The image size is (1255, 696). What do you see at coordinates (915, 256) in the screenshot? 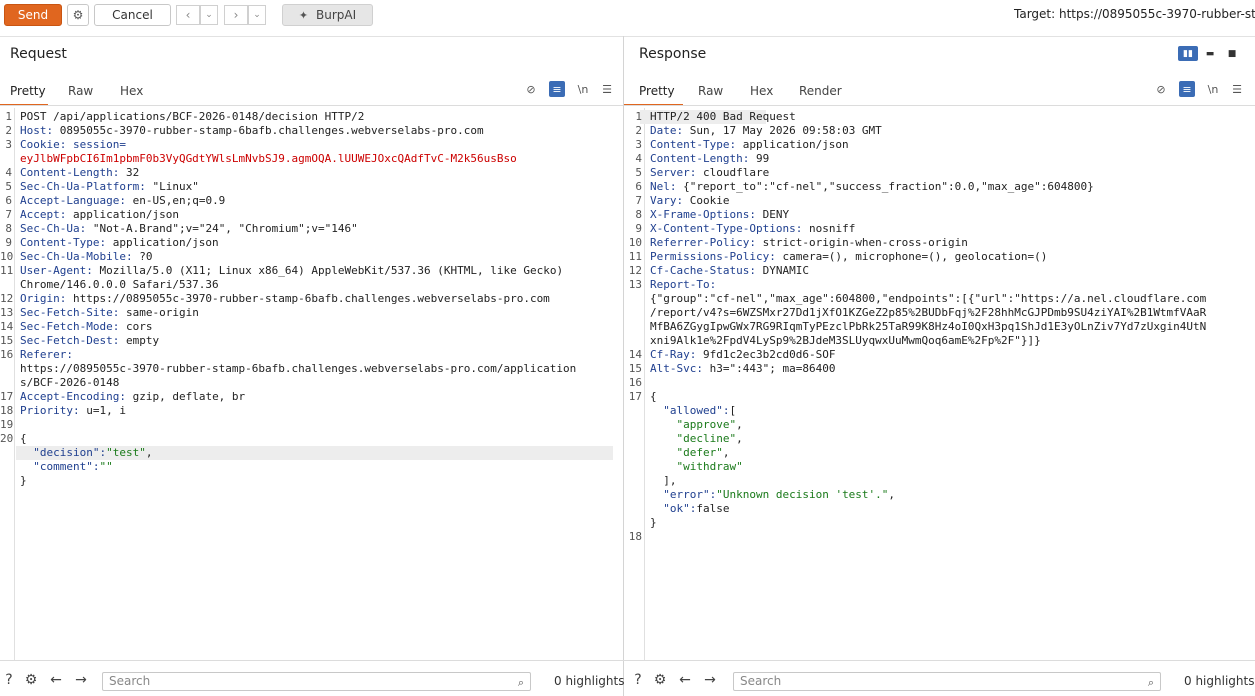
I see `code-value: camera=(), microphone=(), geolocation=()` at bounding box center [915, 256].